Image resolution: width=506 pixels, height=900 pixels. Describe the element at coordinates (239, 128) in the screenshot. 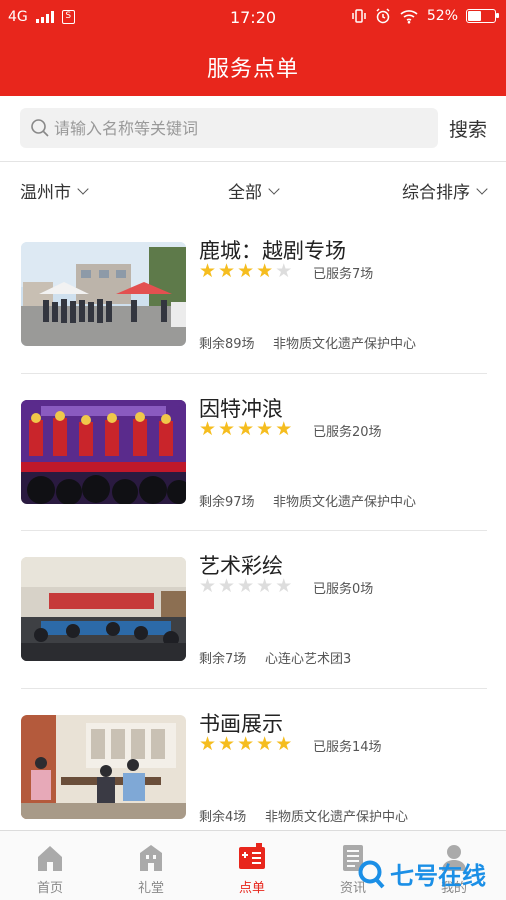

I see `search-input` at that location.